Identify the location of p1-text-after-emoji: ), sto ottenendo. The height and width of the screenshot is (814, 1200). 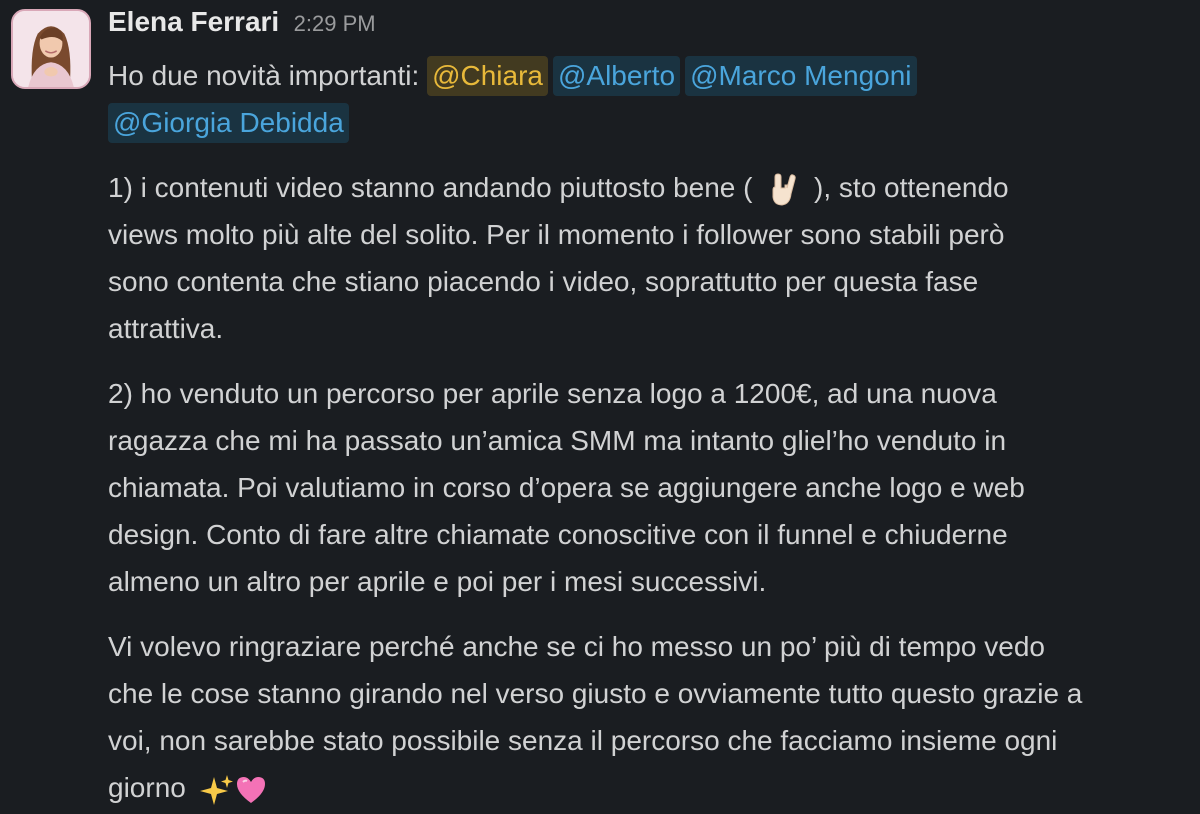
(911, 187).